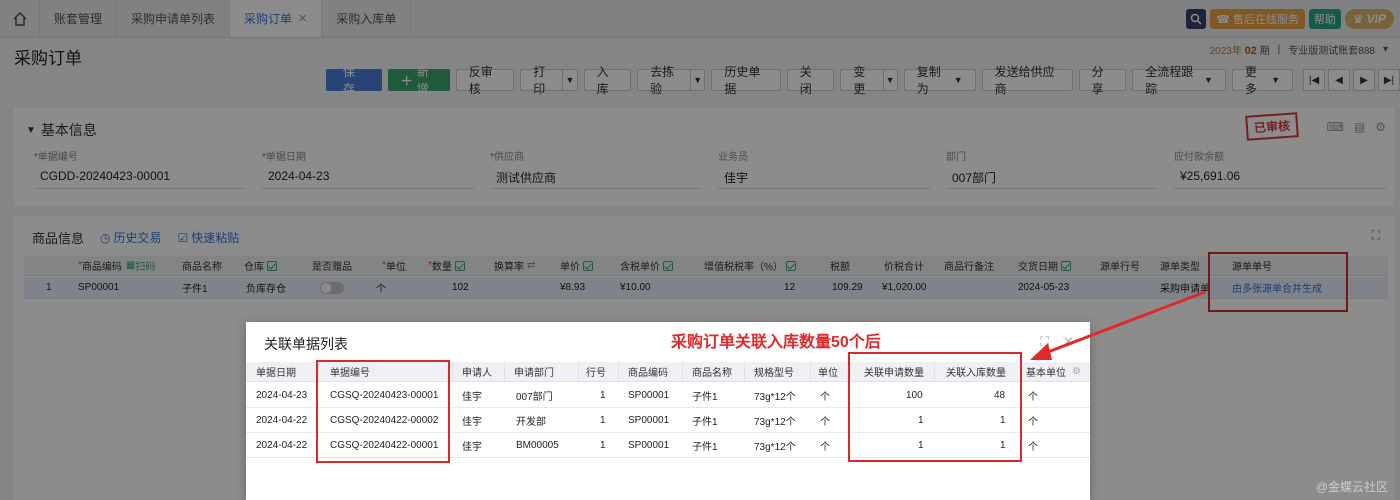  What do you see at coordinates (1118, 325) in the screenshot?
I see `annotation-arrow` at bounding box center [1118, 325].